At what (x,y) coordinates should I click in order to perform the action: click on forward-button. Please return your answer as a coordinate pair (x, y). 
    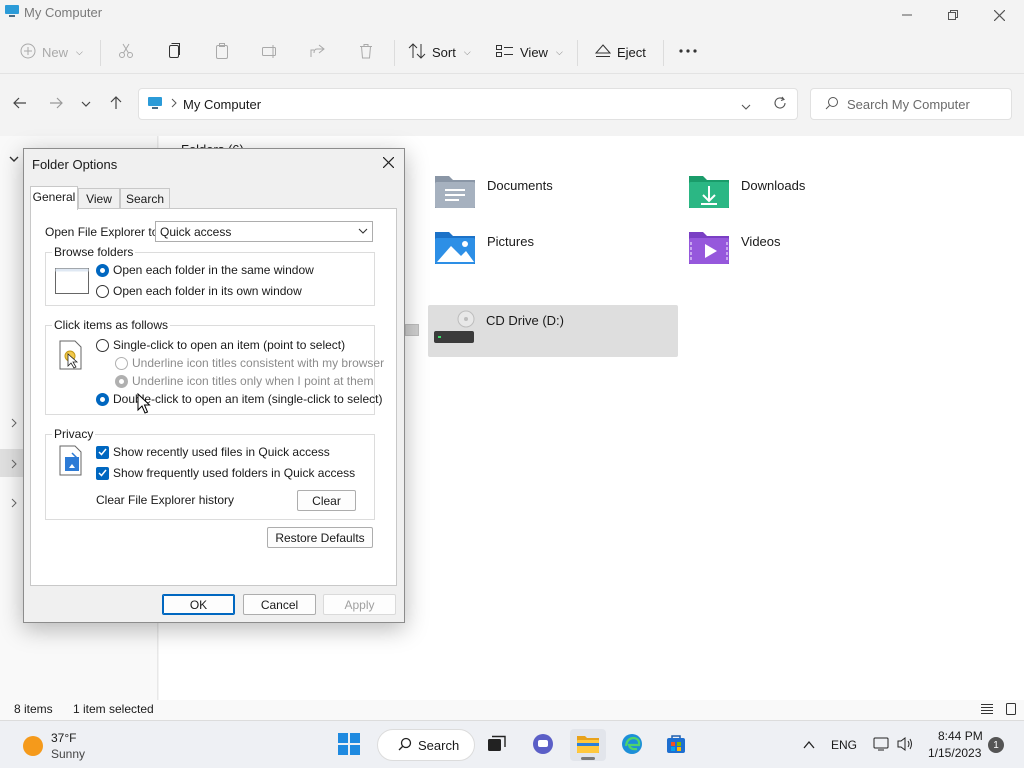
    Looking at the image, I should click on (56, 104).